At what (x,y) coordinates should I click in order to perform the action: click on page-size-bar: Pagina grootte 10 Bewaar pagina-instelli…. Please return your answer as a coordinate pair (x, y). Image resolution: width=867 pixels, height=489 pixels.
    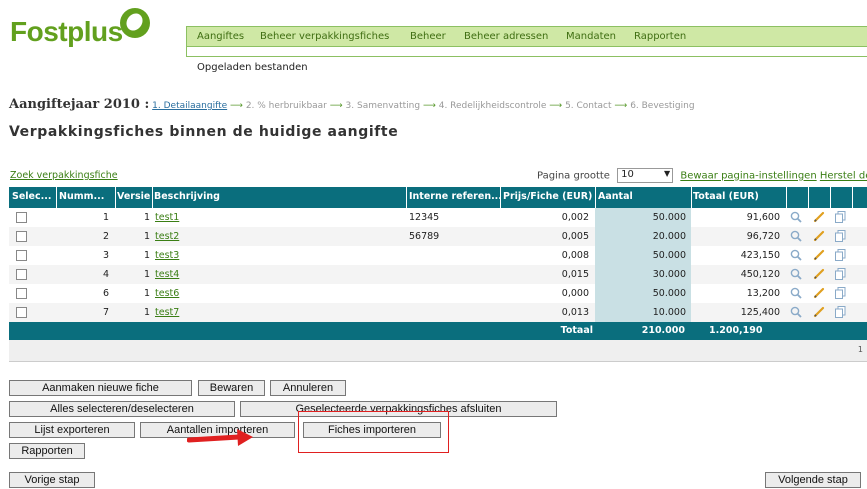
    Looking at the image, I should click on (702, 175).